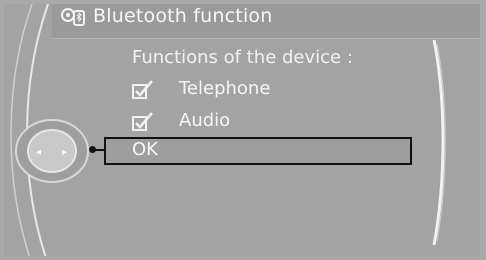 This screenshot has height=260, width=486. I want to click on ok-button-label: OK, so click(145, 149).